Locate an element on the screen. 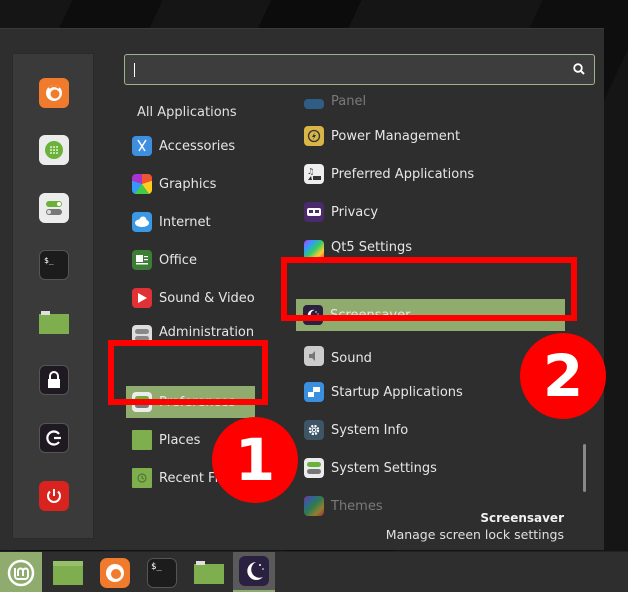  preferred-apps-icon: ♫ is located at coordinates (314, 174).